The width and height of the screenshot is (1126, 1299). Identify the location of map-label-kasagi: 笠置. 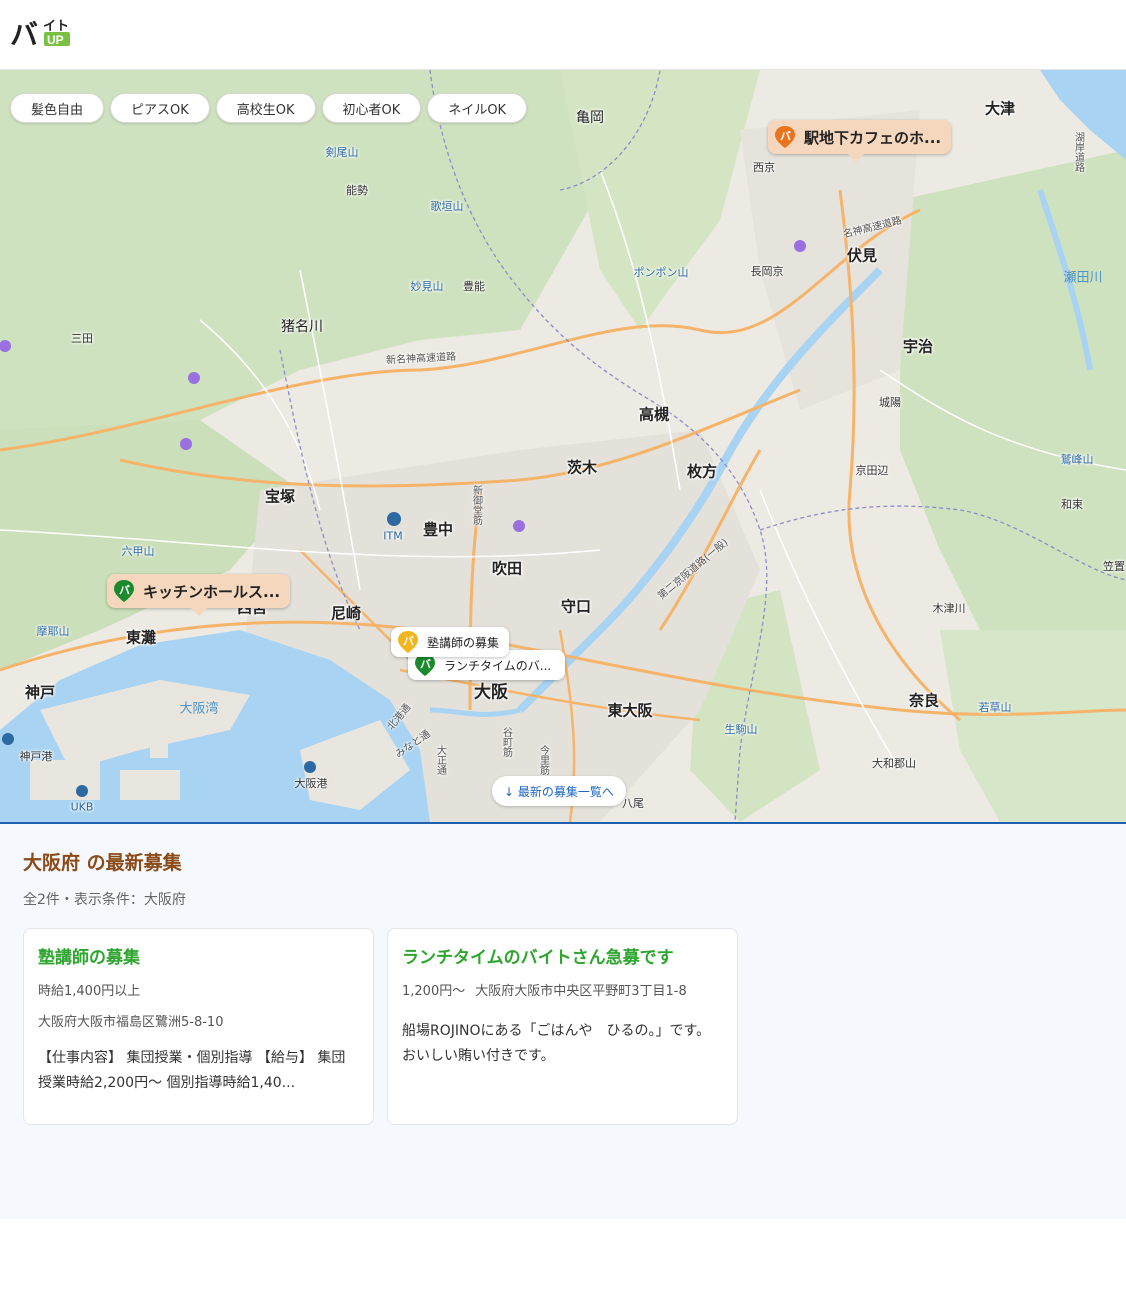
(1114, 566).